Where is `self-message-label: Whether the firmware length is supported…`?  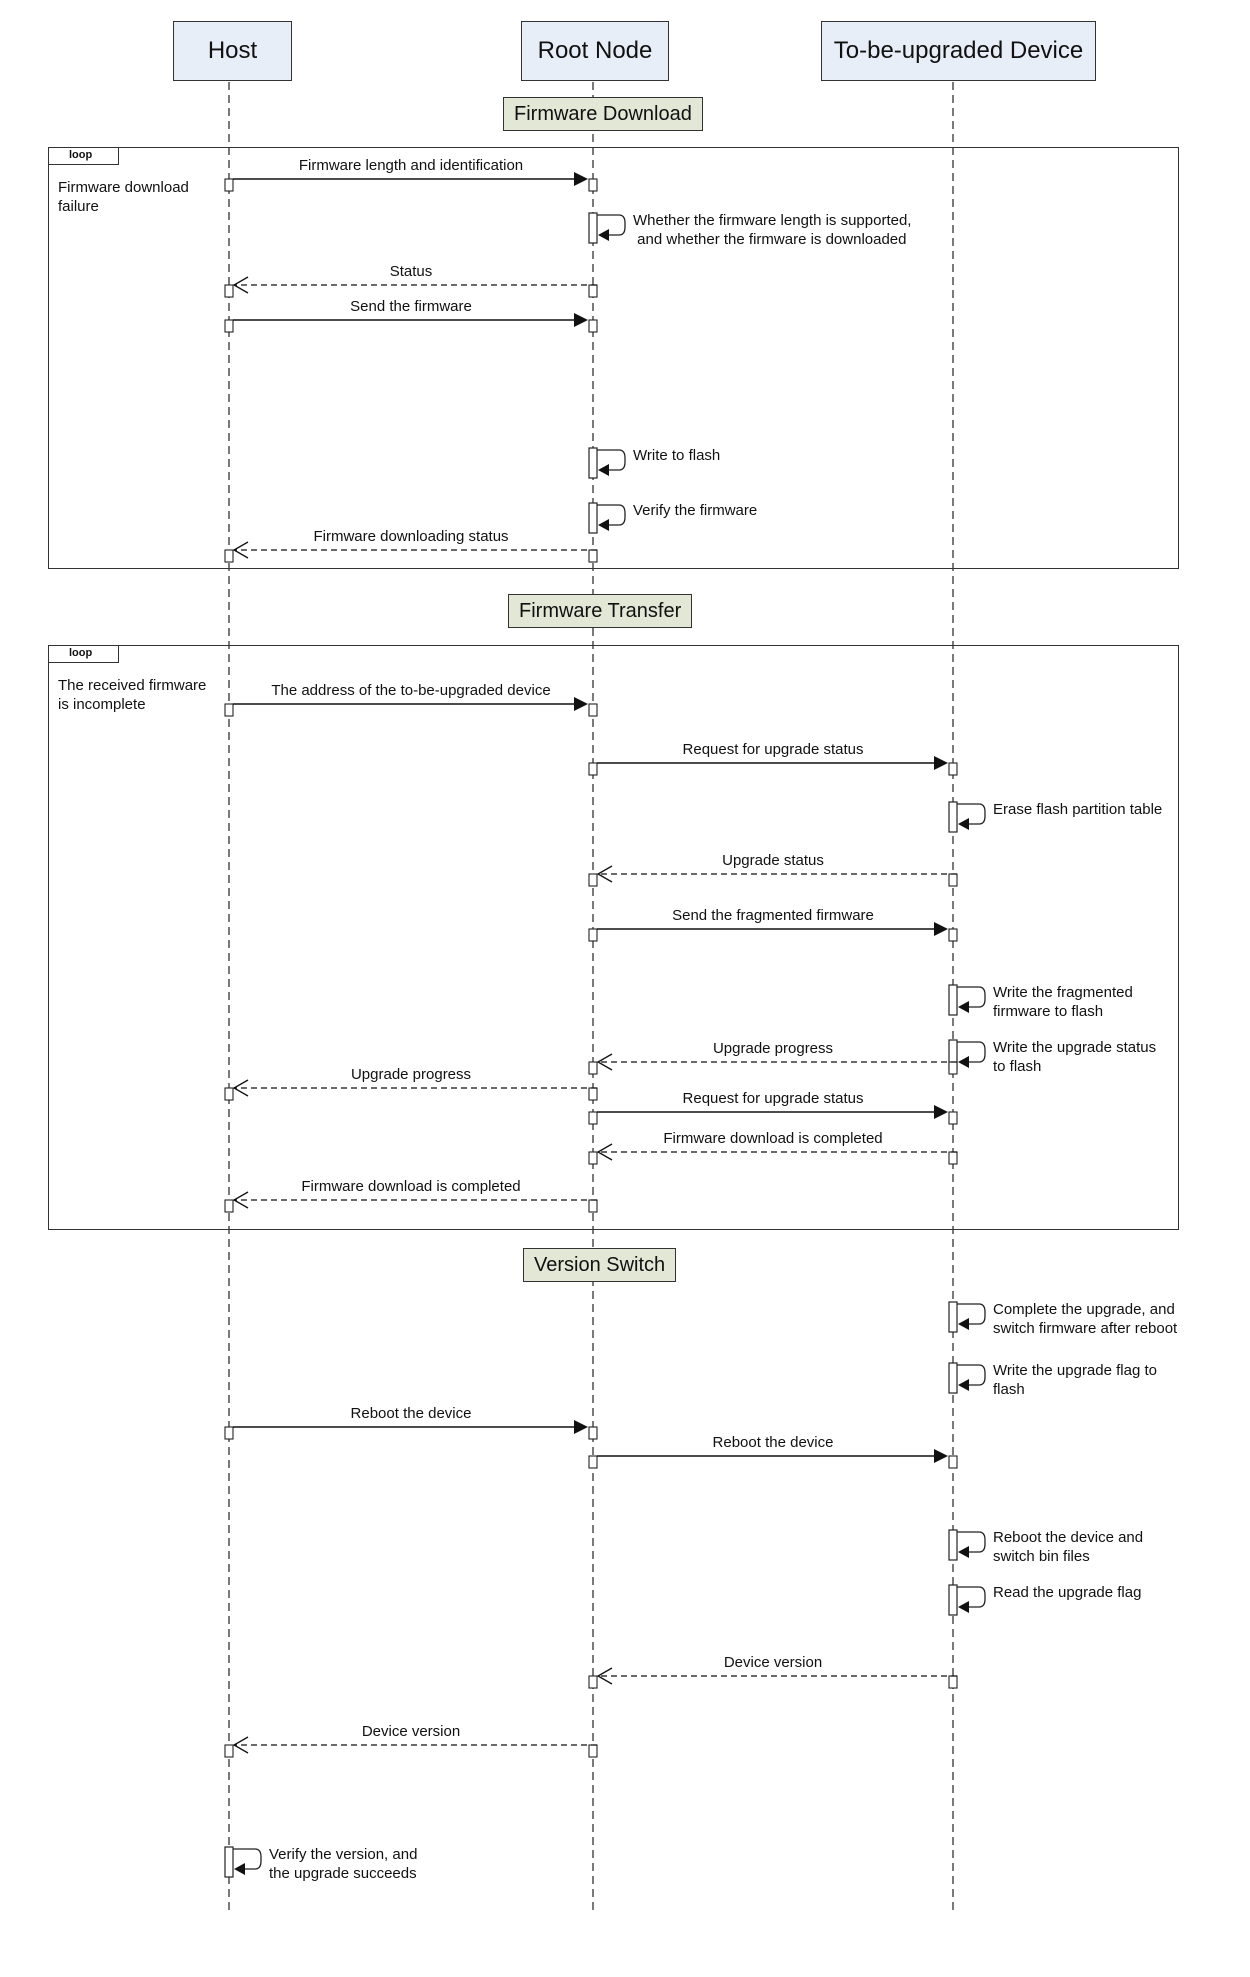 self-message-label: Whether the firmware length is supported… is located at coordinates (772, 230).